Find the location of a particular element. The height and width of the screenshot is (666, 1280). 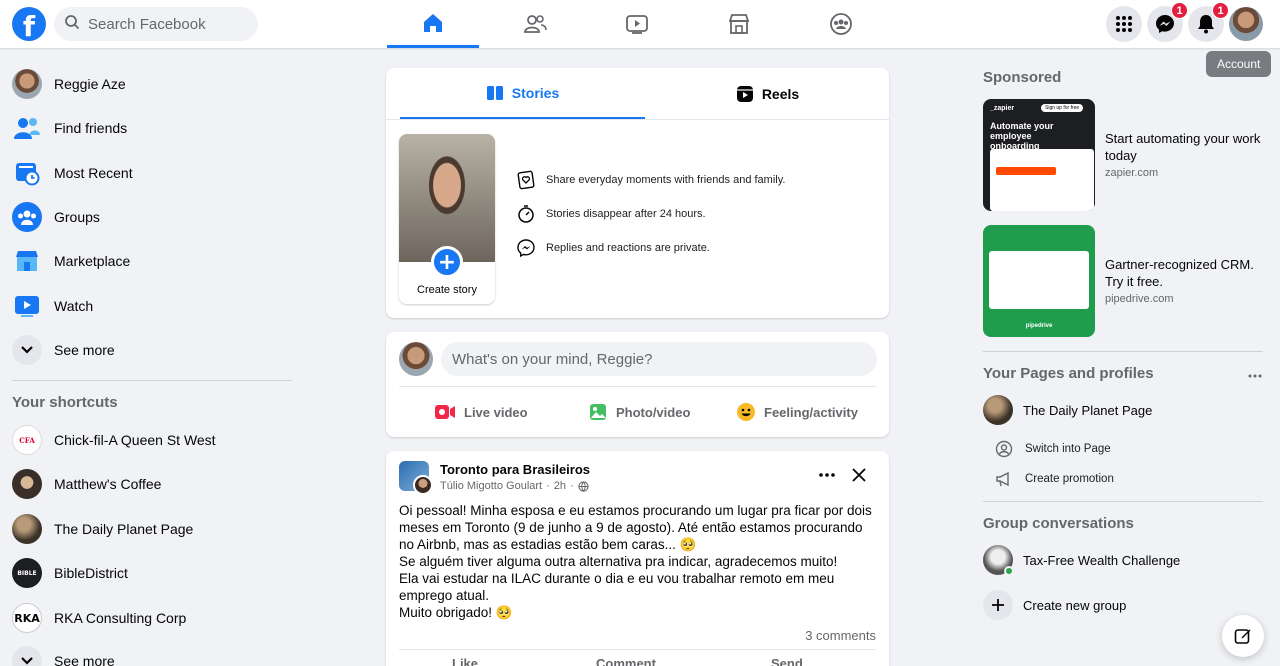

daily-planet-avatar is located at coordinates (998, 410).